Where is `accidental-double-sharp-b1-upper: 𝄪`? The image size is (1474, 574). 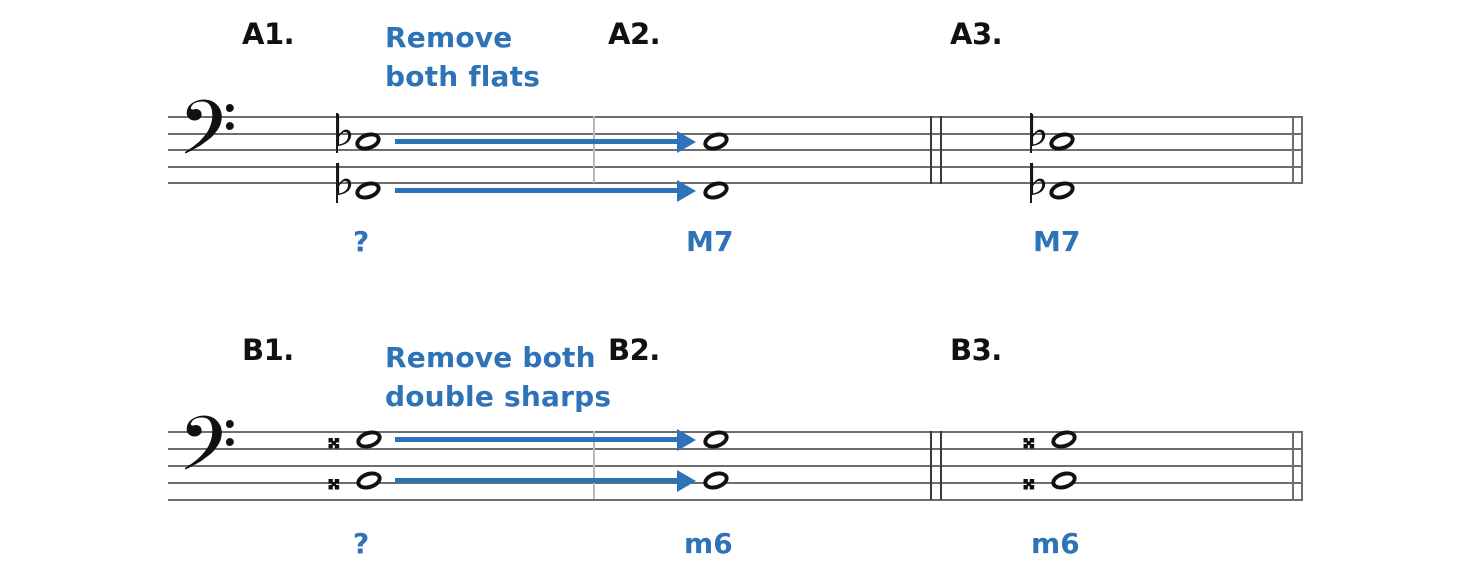
accidental-double-sharp-b1-upper: 𝄪 is located at coordinates (334, 440).